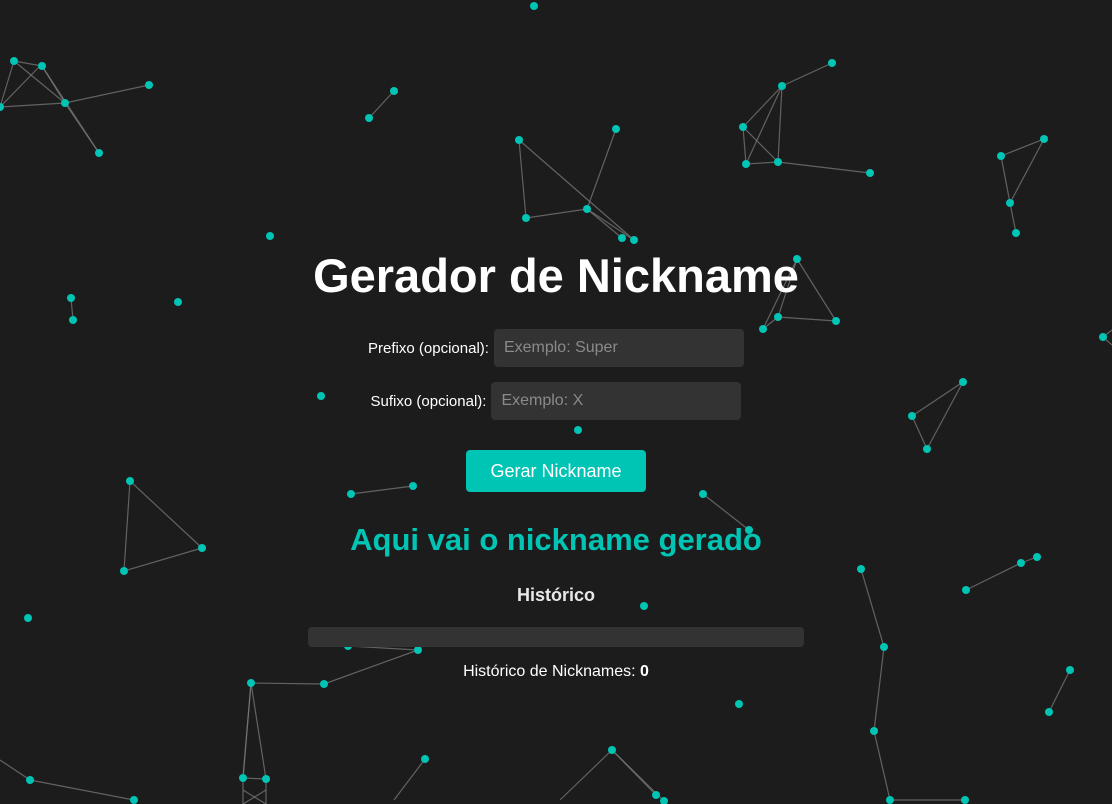 This screenshot has height=804, width=1112. I want to click on history-title: Histórico, so click(555, 595).